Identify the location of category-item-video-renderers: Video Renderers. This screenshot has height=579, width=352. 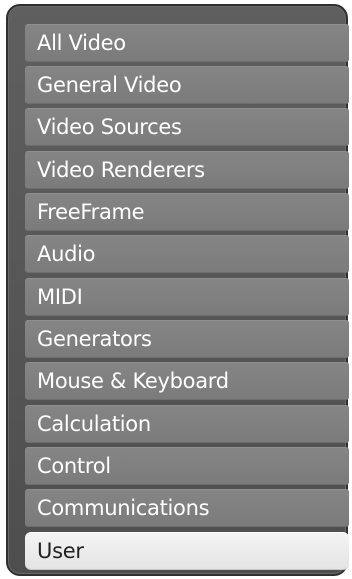
(187, 170).